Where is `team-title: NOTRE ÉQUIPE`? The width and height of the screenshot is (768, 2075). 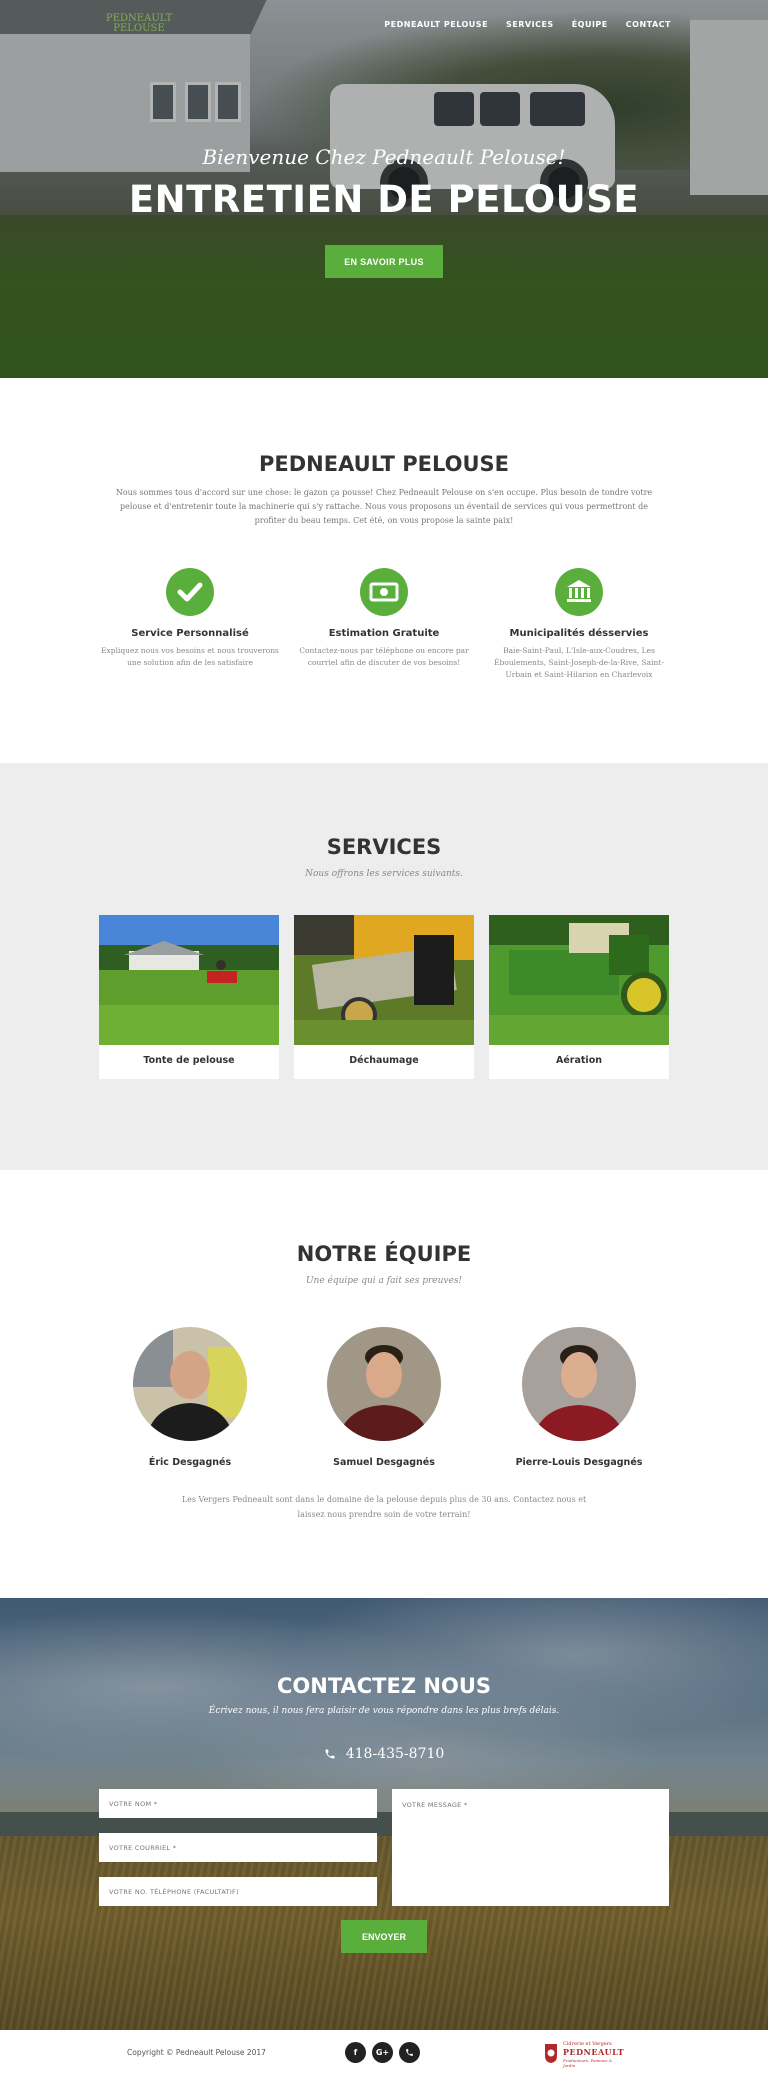
team-title: NOTRE ÉQUIPE is located at coordinates (384, 1254).